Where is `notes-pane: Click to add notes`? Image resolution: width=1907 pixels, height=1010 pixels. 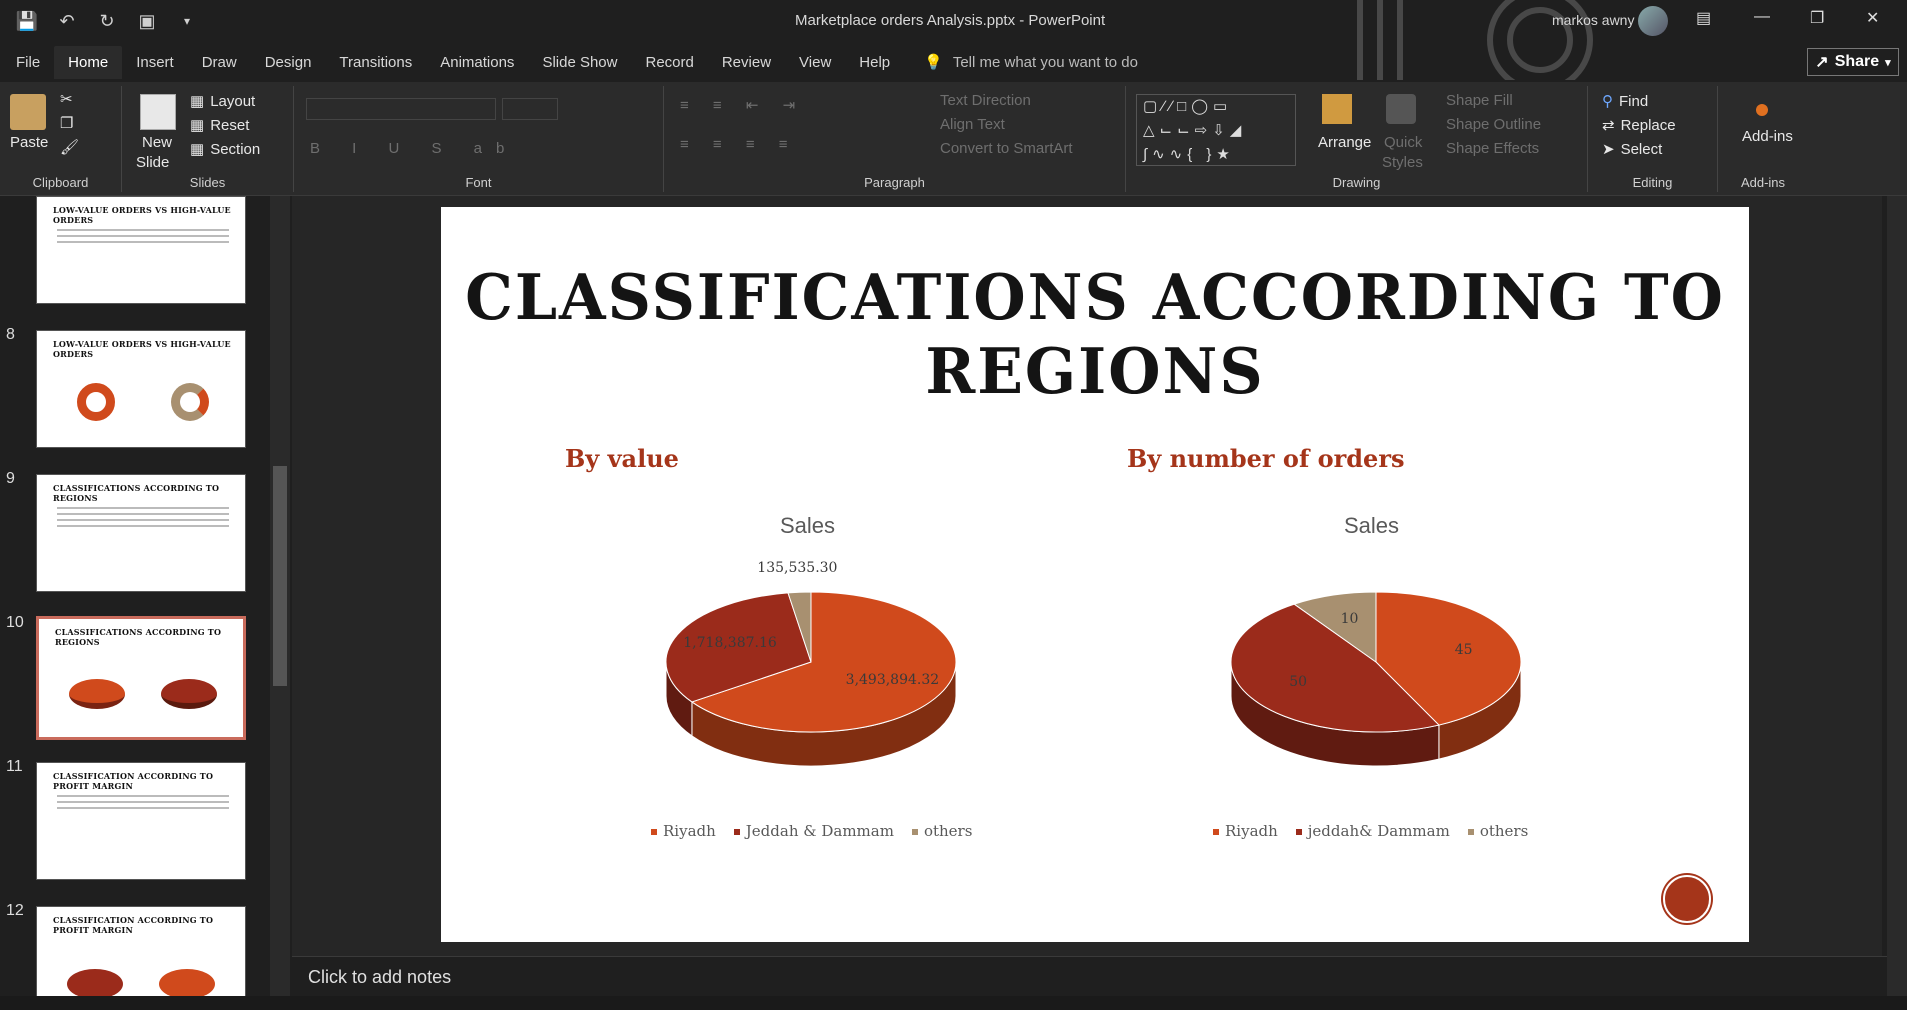
notes-pane: Click to add notes is located at coordinates (1089, 976).